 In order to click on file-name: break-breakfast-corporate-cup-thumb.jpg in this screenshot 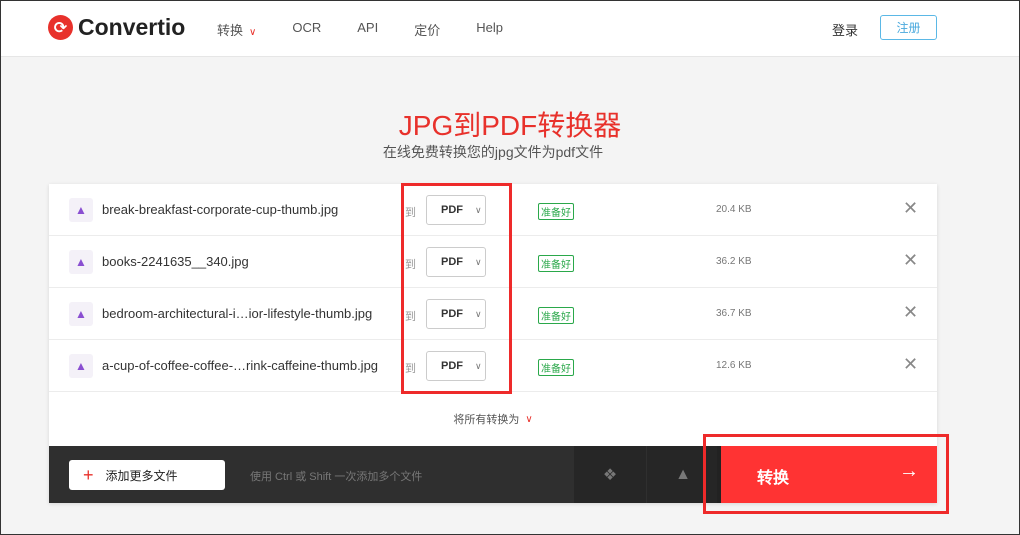, I will do `click(220, 209)`.